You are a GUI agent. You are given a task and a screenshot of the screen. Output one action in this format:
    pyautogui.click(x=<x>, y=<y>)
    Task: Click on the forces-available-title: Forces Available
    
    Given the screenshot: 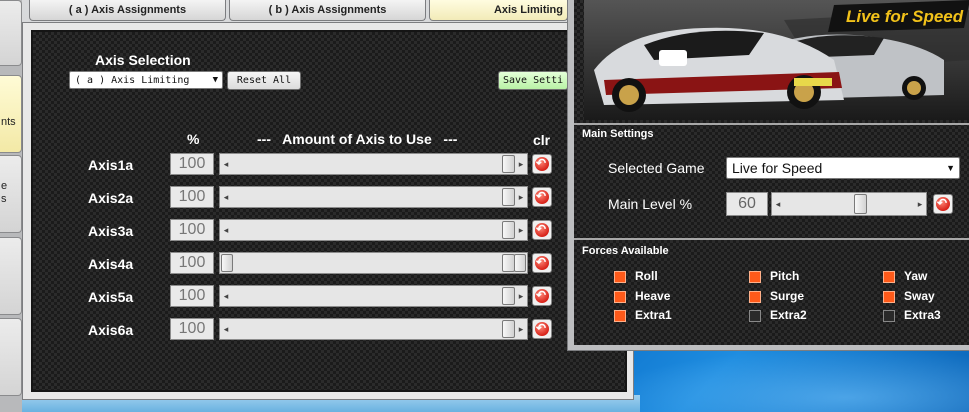 What is the action you would take?
    pyautogui.click(x=625, y=251)
    